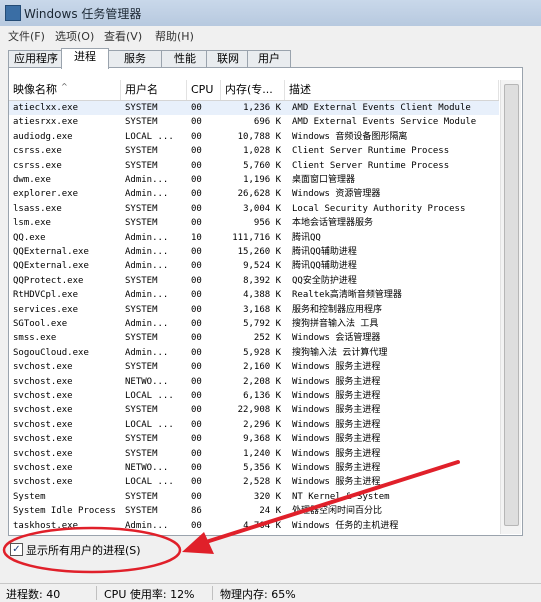 This screenshot has width=541, height=602. Describe the element at coordinates (254, 252) in the screenshot. I see `table-row: QQExternal.exe Admin... 00 15,260 K 腾讯QQ辅助进程` at that location.